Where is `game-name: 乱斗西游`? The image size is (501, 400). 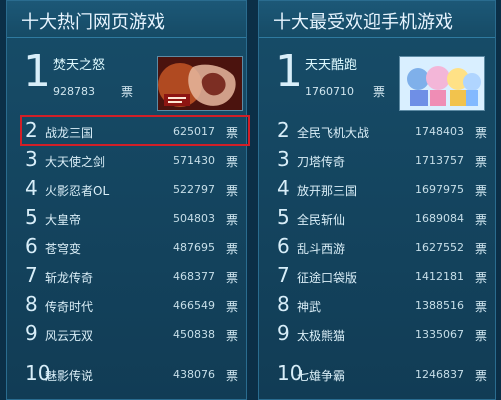
game-name: 乱斗西游 is located at coordinates (321, 248).